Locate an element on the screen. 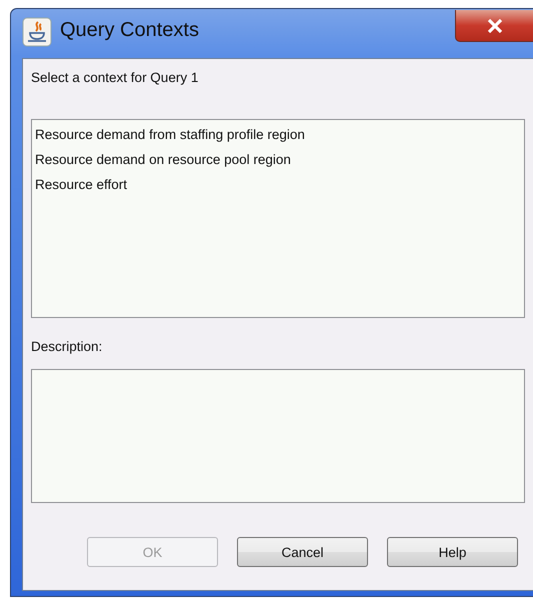 This screenshot has height=598, width=533. dialog-button: Help is located at coordinates (452, 552).